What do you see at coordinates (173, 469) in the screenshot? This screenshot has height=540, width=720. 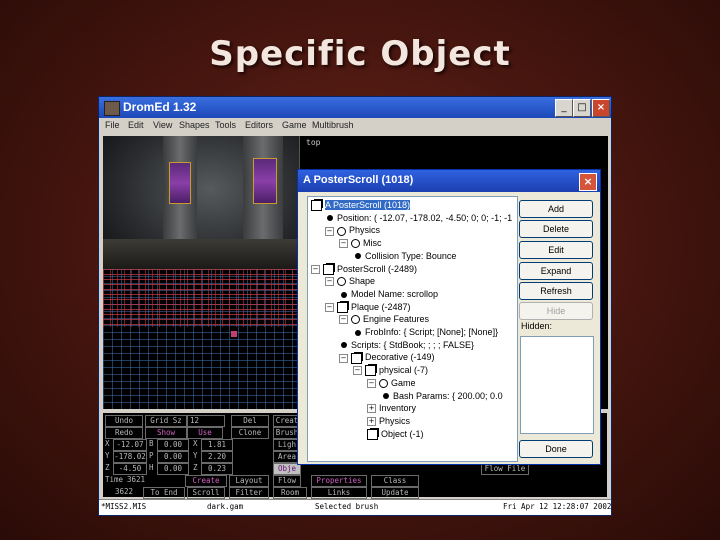 I see `heading-value: 0.00` at bounding box center [173, 469].